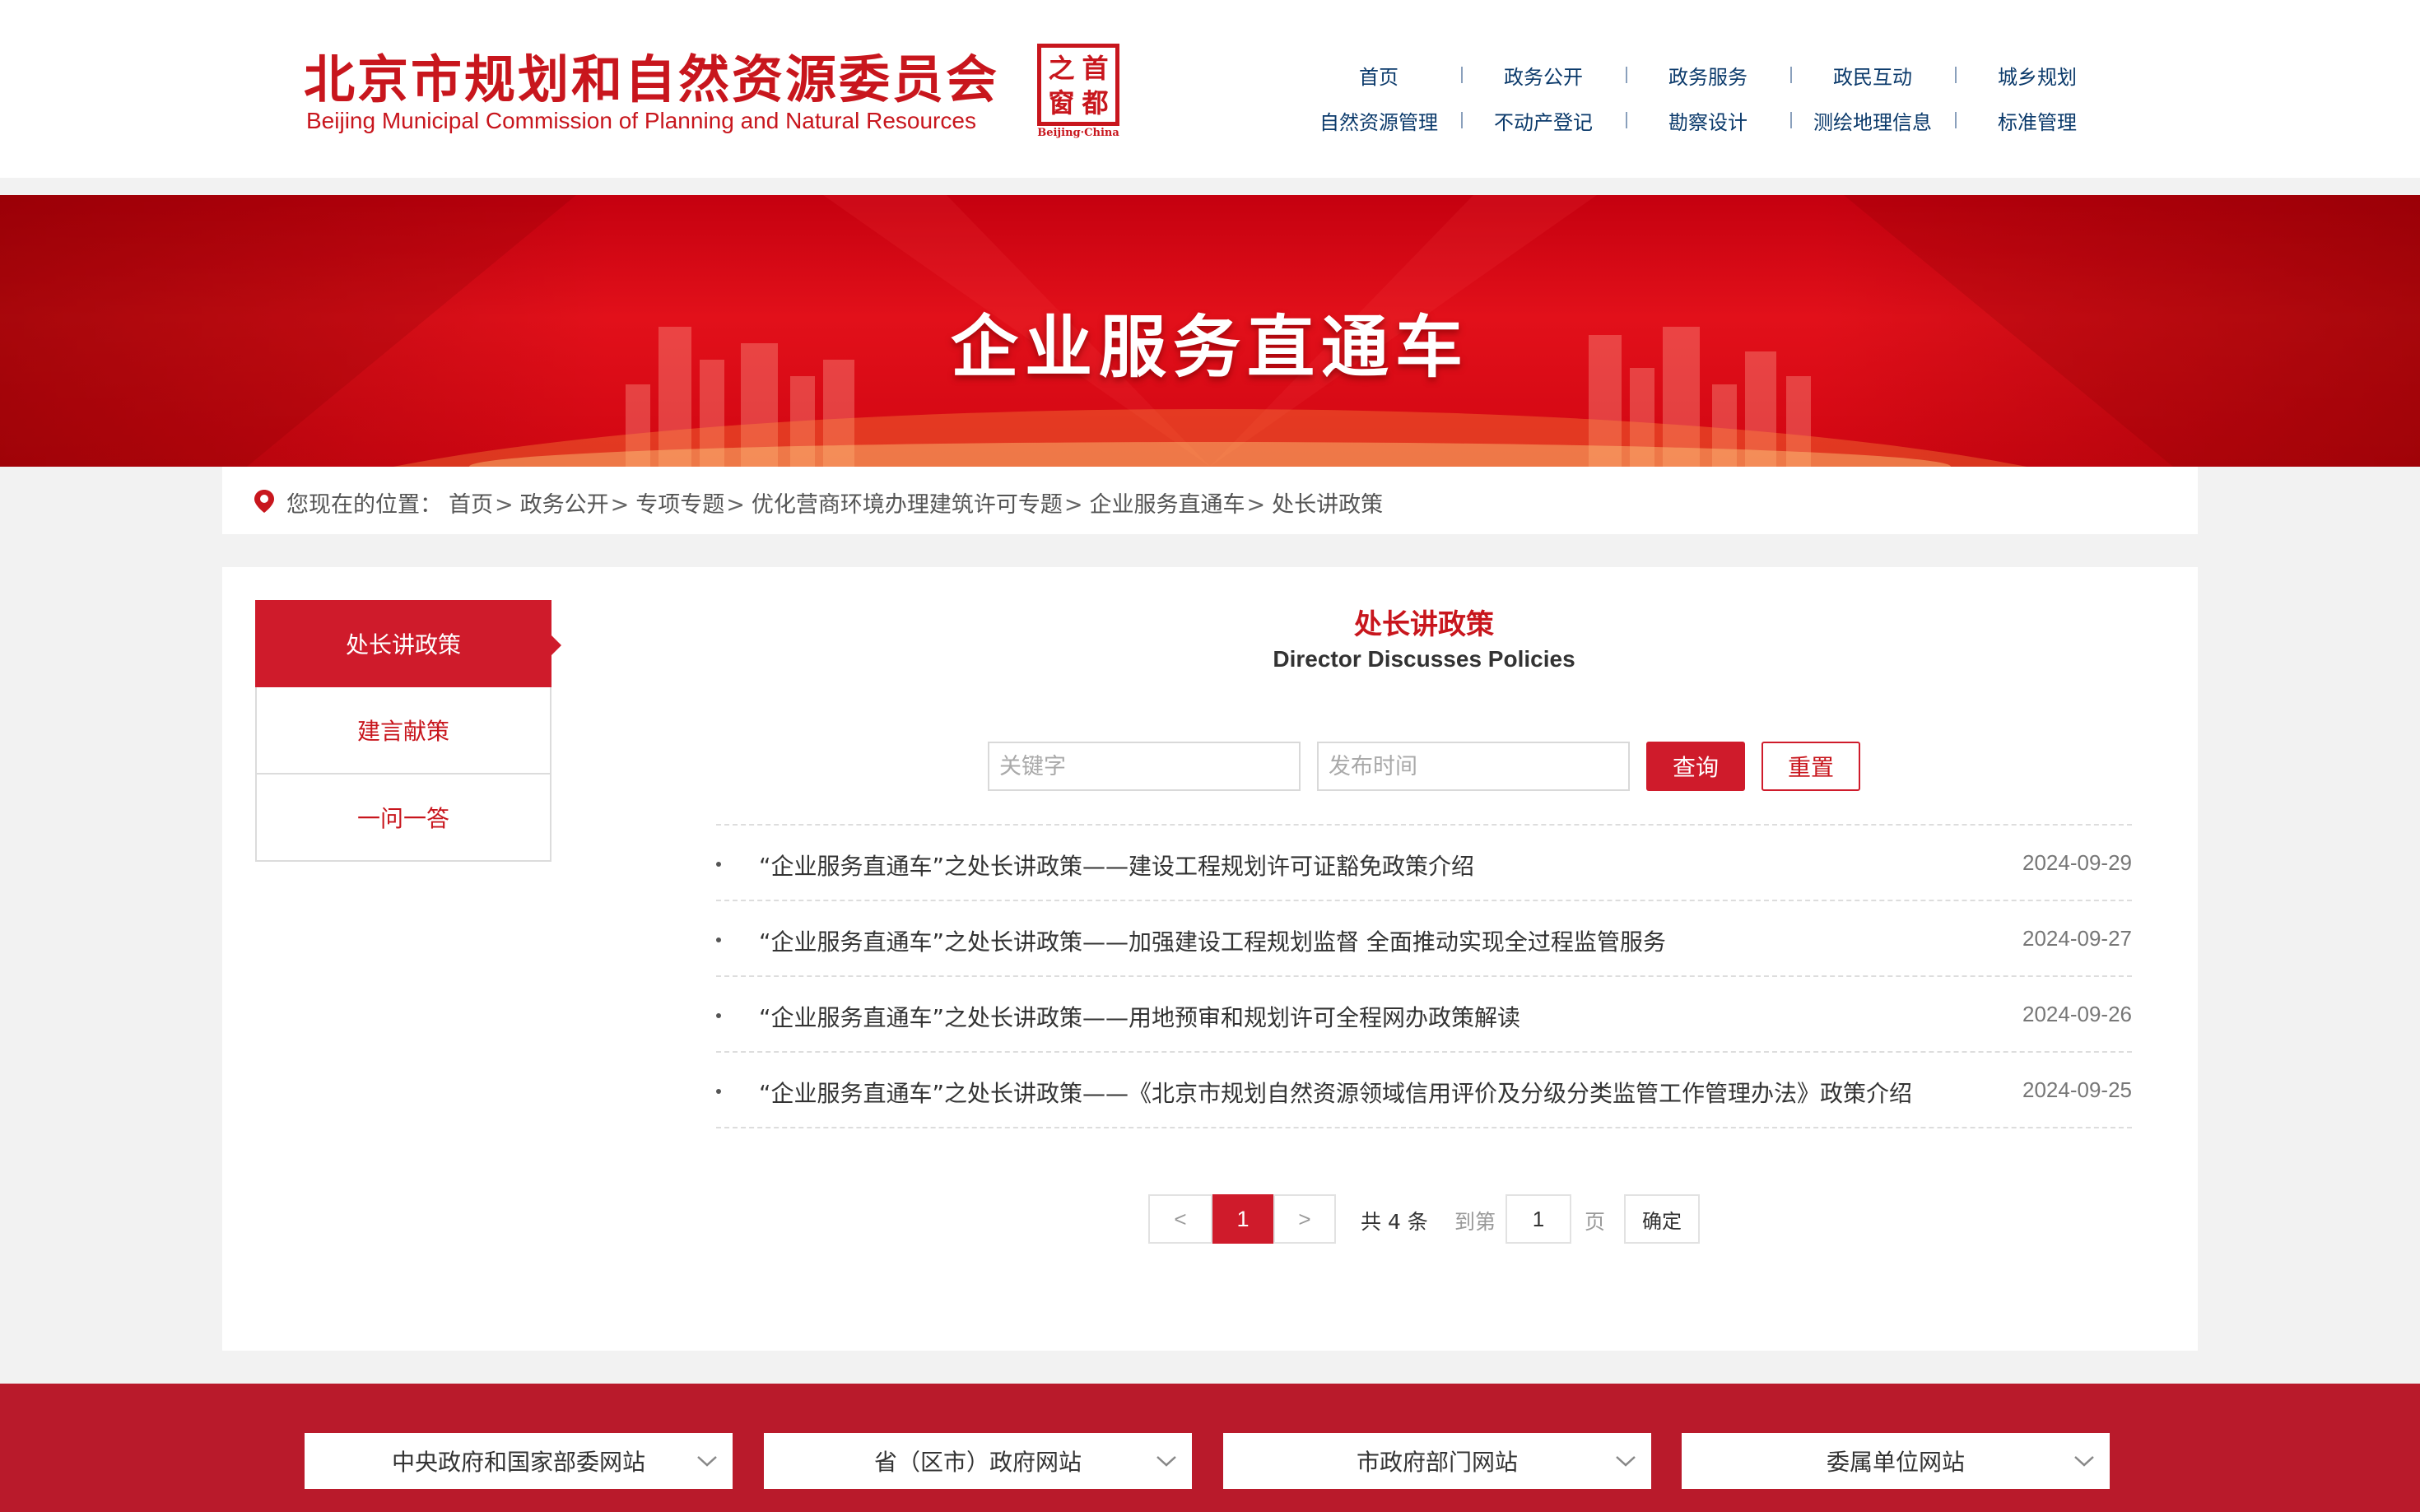 This screenshot has height=1512, width=2420. What do you see at coordinates (1095, 68) in the screenshot?
I see `seal-char: 首` at bounding box center [1095, 68].